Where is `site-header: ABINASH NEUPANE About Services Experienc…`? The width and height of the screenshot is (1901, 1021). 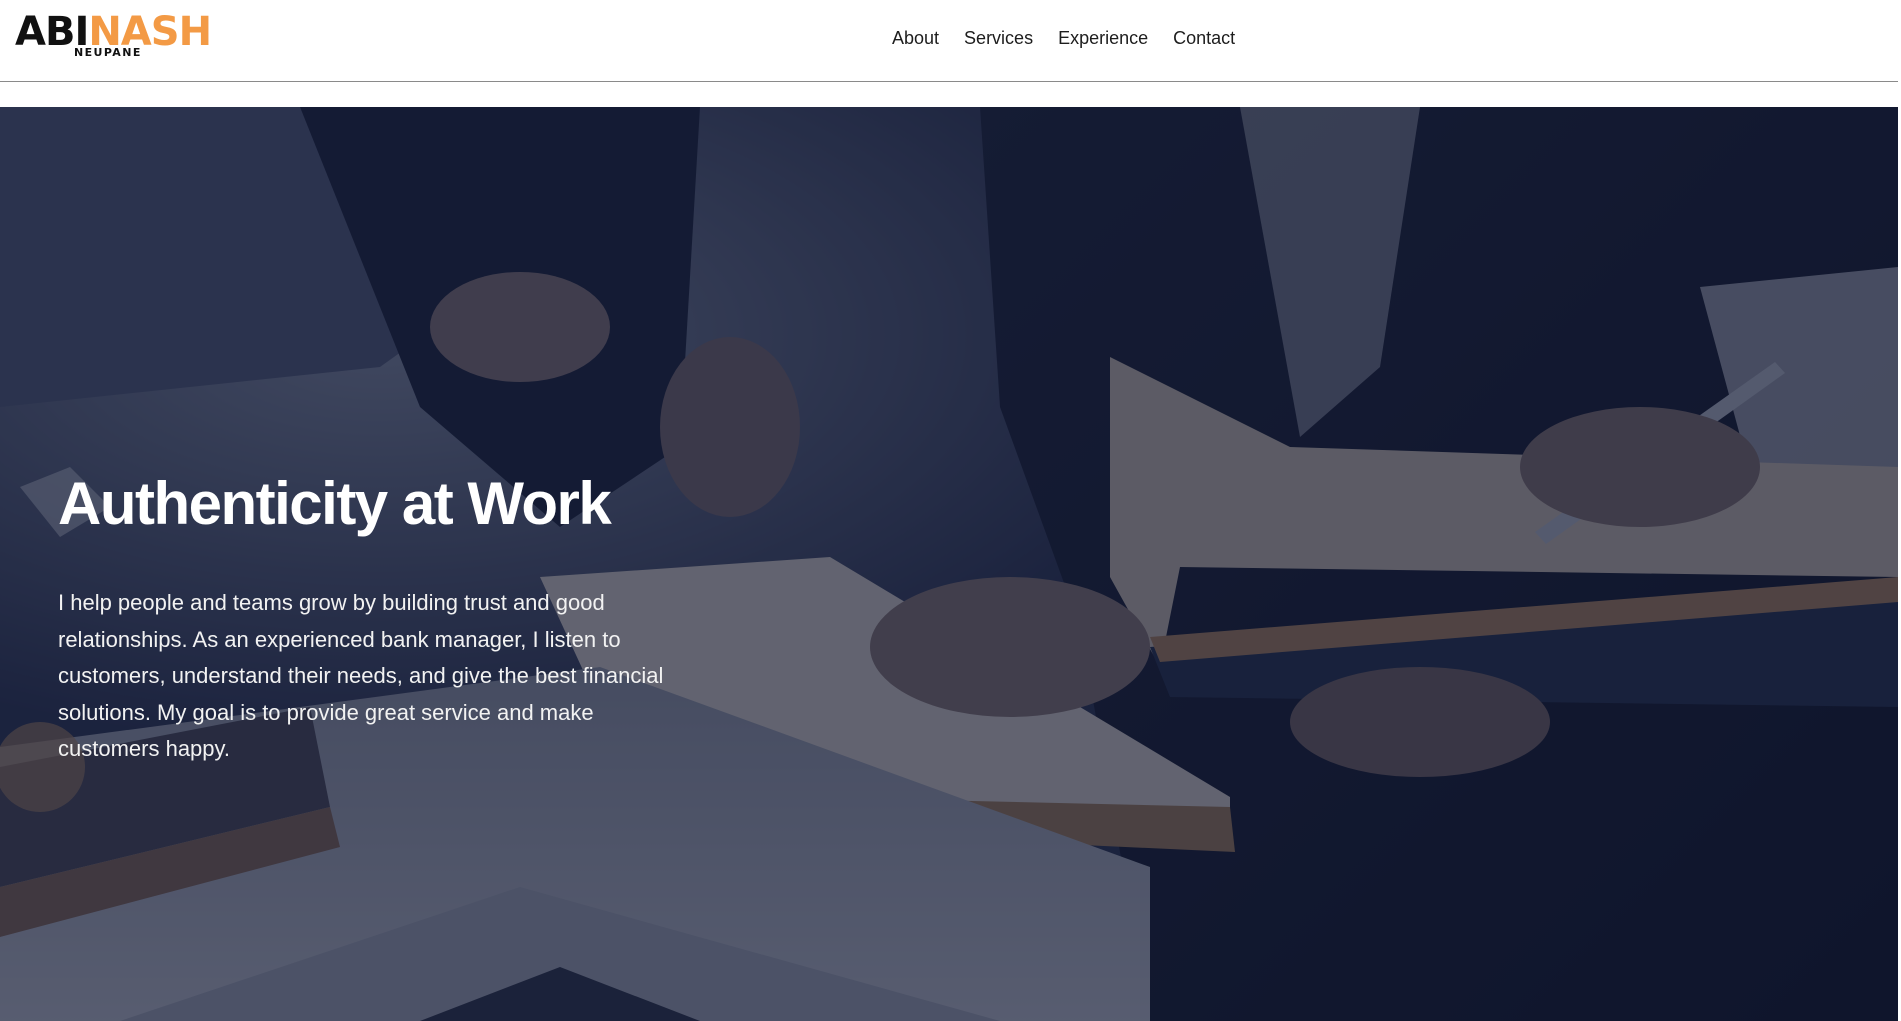 site-header: ABINASH NEUPANE About Services Experienc… is located at coordinates (949, 41).